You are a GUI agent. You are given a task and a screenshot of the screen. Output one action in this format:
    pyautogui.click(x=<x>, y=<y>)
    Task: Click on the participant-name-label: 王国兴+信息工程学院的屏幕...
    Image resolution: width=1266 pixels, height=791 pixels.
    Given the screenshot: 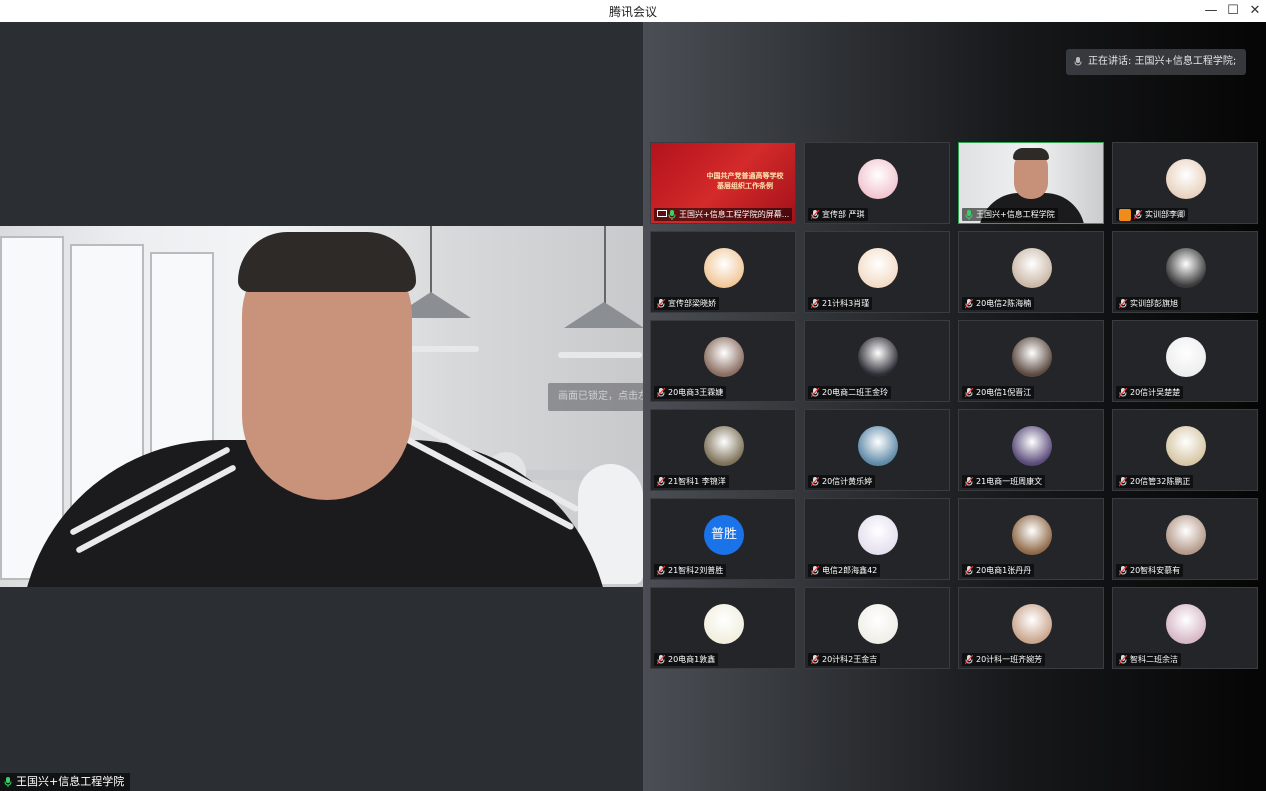 What is the action you would take?
    pyautogui.click(x=723, y=214)
    